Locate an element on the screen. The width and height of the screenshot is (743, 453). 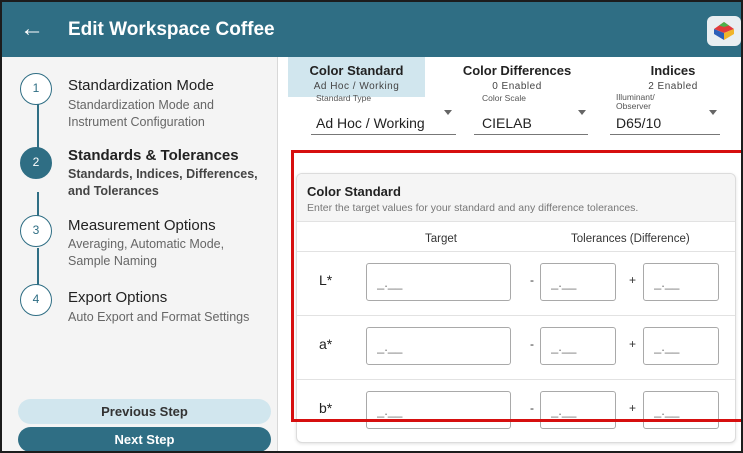
a-star-row: a* - + is located at coordinates (516, 347).